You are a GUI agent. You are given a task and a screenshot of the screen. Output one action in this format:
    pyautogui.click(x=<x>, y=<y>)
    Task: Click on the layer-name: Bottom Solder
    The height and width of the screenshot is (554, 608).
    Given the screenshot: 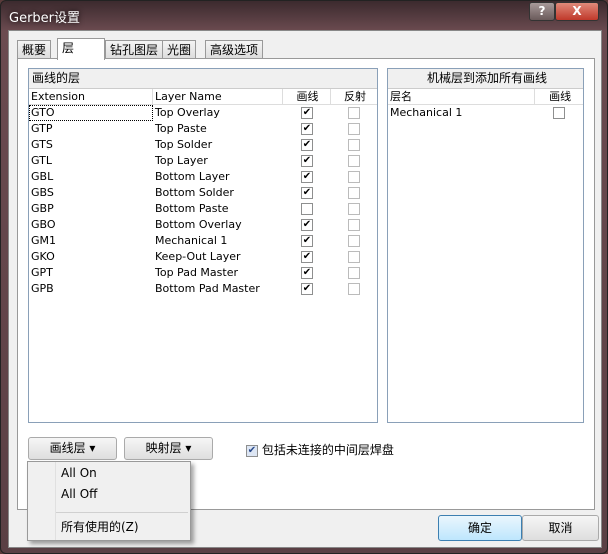 What is the action you would take?
    pyautogui.click(x=194, y=192)
    